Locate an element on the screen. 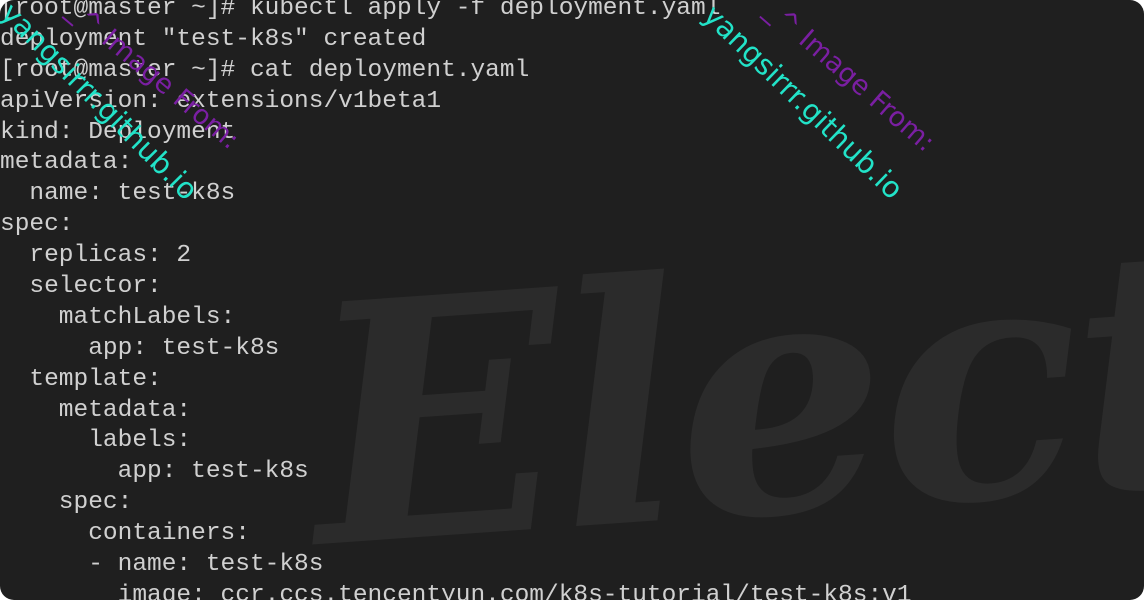  terminal-line: labels: is located at coordinates (96, 441).